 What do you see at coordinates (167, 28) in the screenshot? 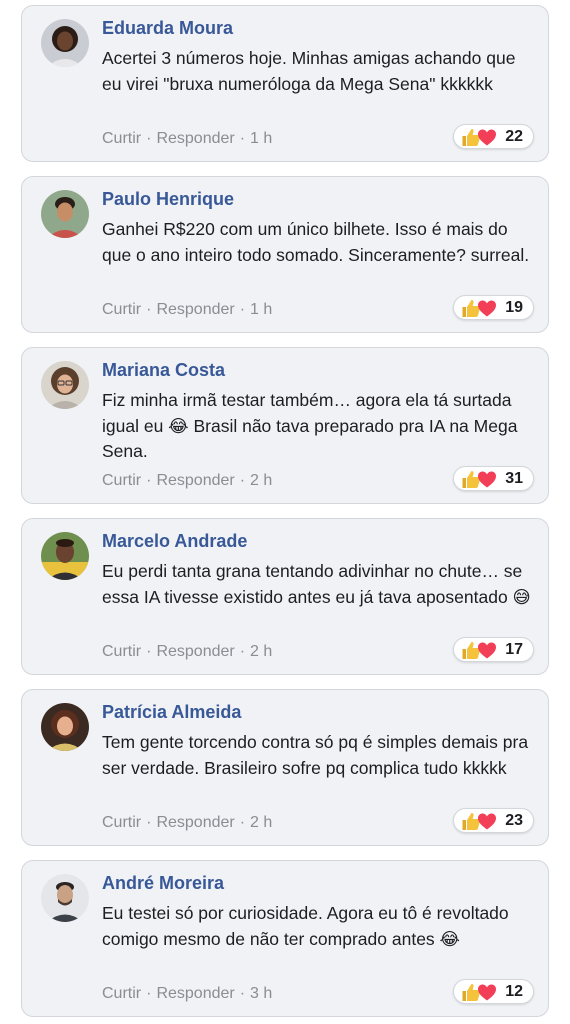
I see `comment-author: Eduarda Moura` at bounding box center [167, 28].